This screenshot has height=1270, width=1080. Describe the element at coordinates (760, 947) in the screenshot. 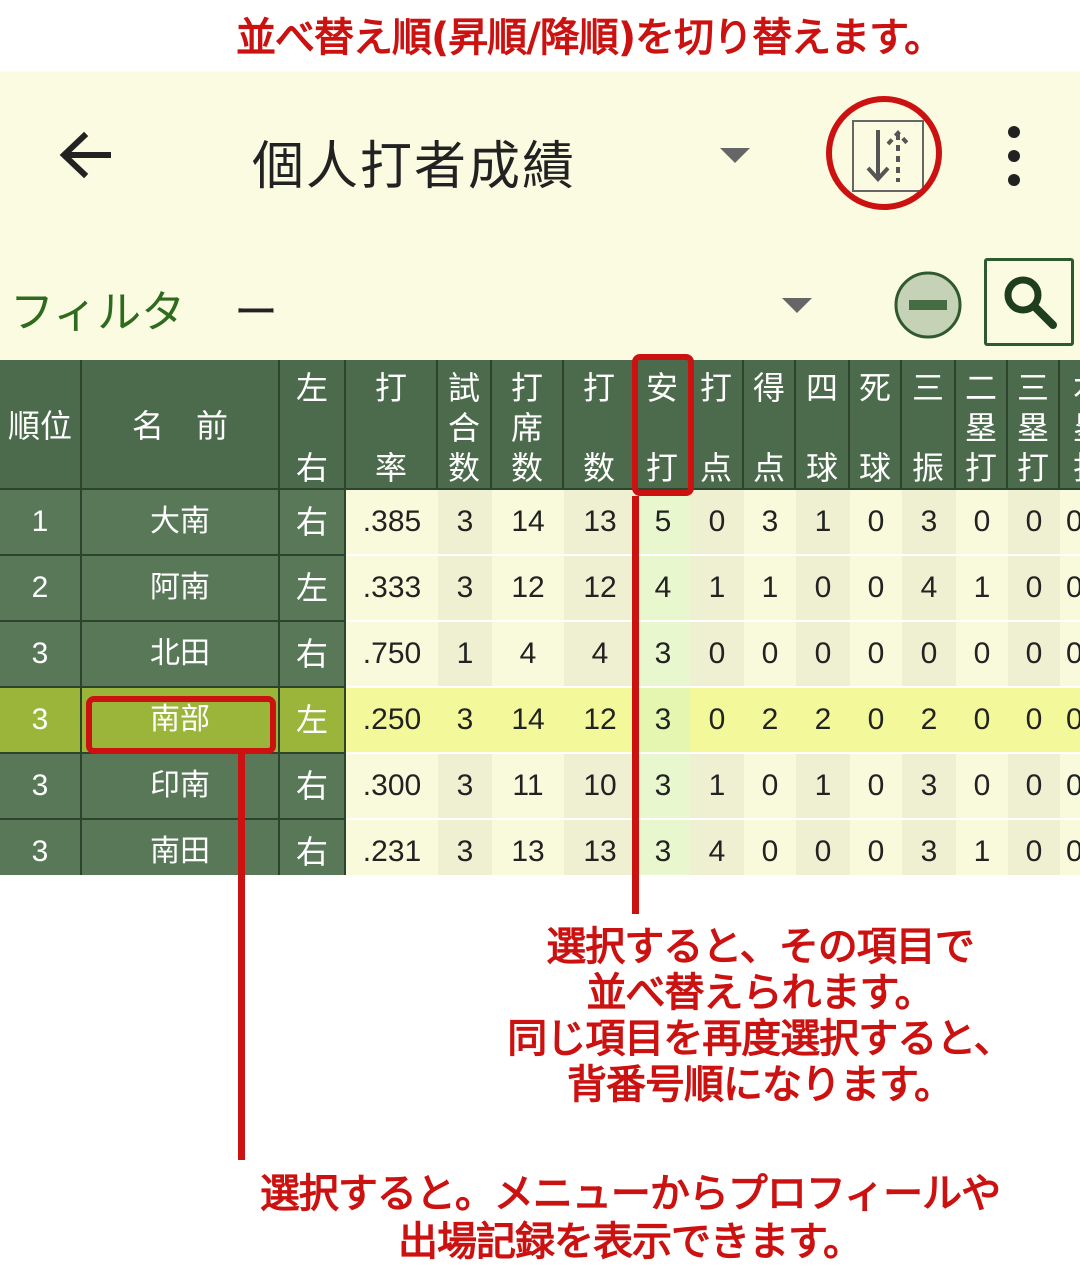

I see `annotation-line: 選択すると、その項目で` at that location.